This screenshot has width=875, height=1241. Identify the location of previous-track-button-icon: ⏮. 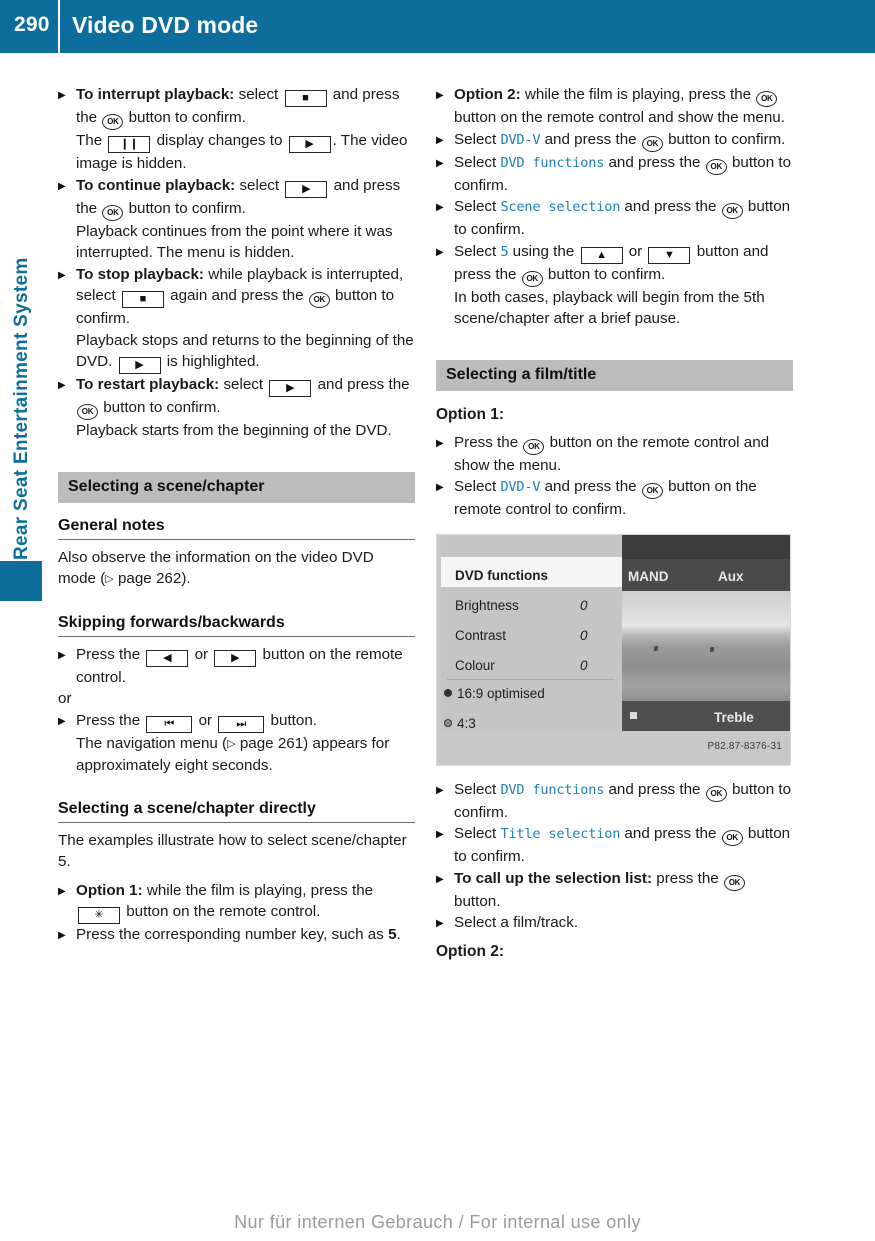
(169, 724).